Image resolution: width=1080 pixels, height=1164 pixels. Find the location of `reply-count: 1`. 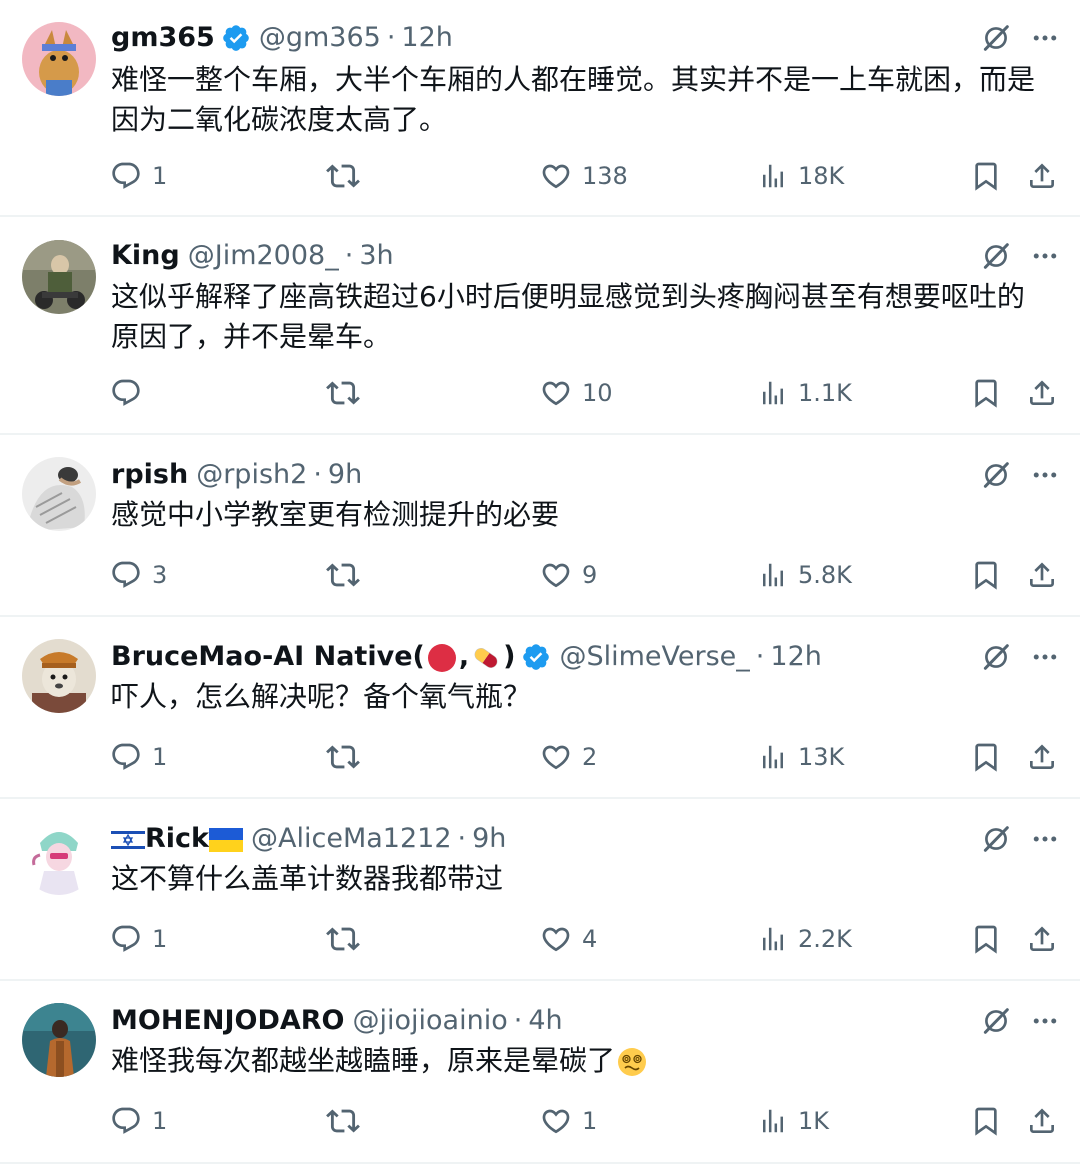

reply-count: 1 is located at coordinates (160, 1121).